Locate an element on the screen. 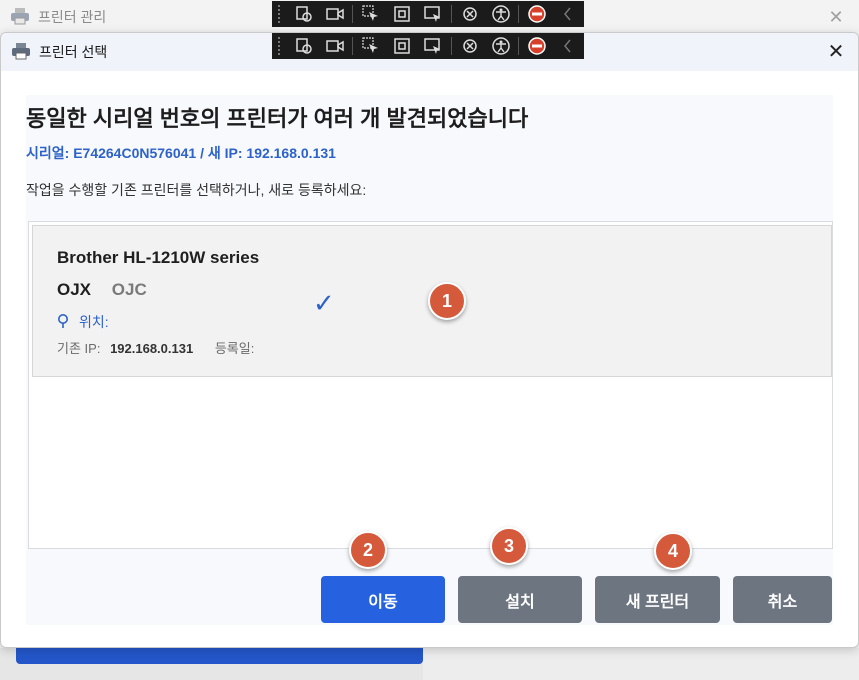 The height and width of the screenshot is (680, 859). annotation-badge-3: 3 is located at coordinates (509, 546).